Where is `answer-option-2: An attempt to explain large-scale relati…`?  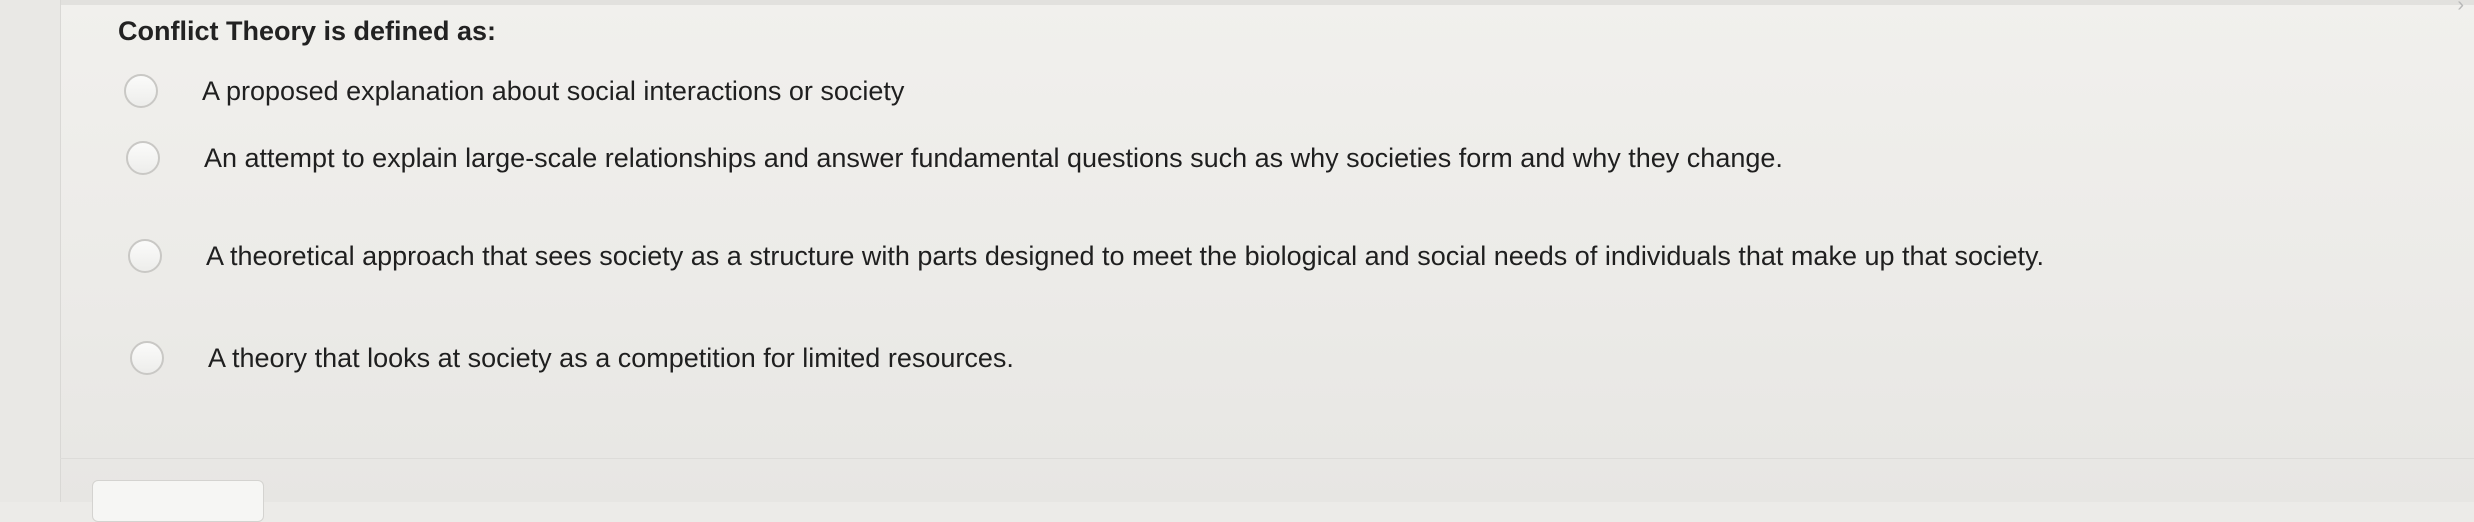 answer-option-2: An attempt to explain large-scale relati… is located at coordinates (954, 158).